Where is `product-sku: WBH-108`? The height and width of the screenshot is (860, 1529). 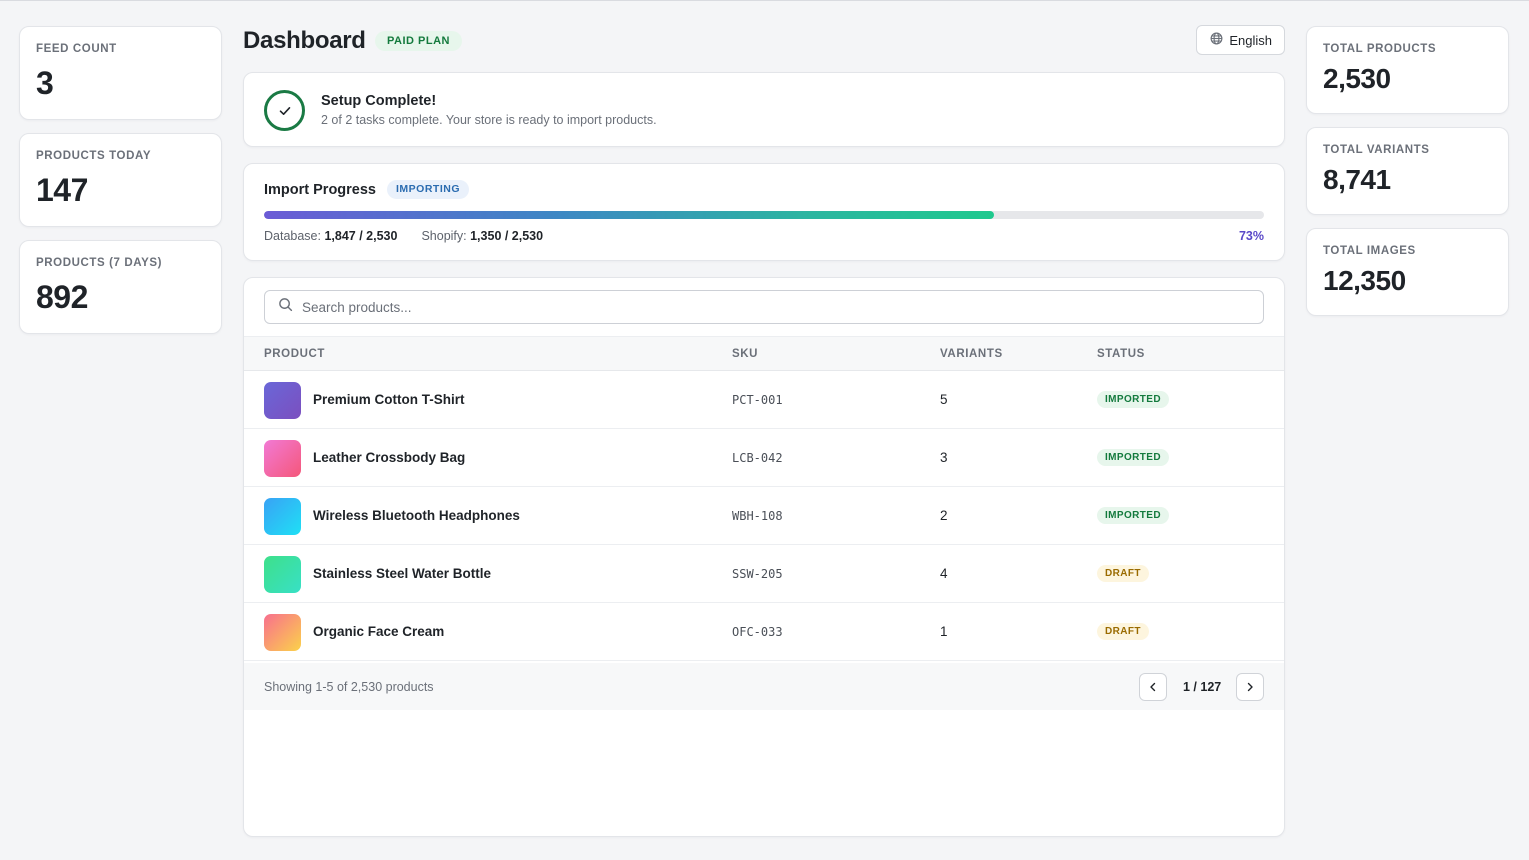 product-sku: WBH-108 is located at coordinates (757, 516).